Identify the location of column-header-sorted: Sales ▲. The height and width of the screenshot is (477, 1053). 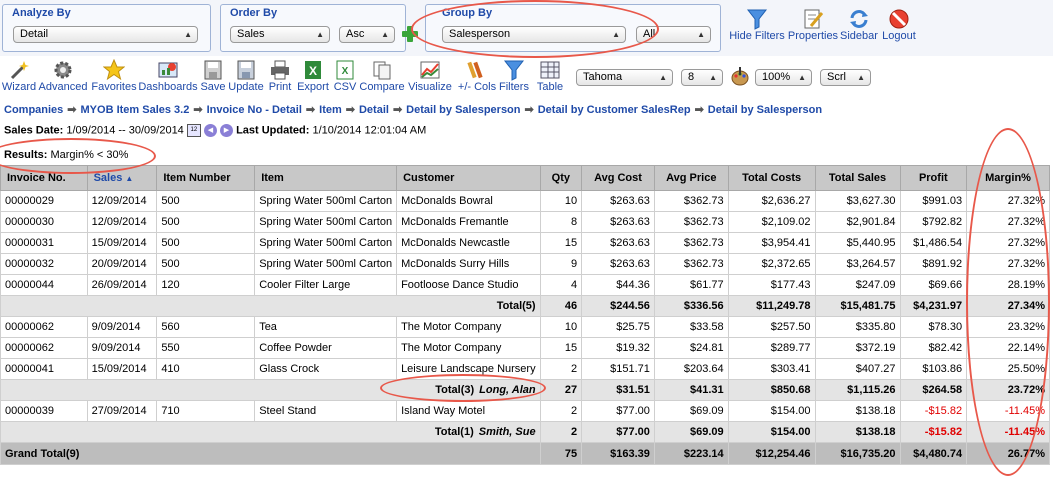
(122, 178).